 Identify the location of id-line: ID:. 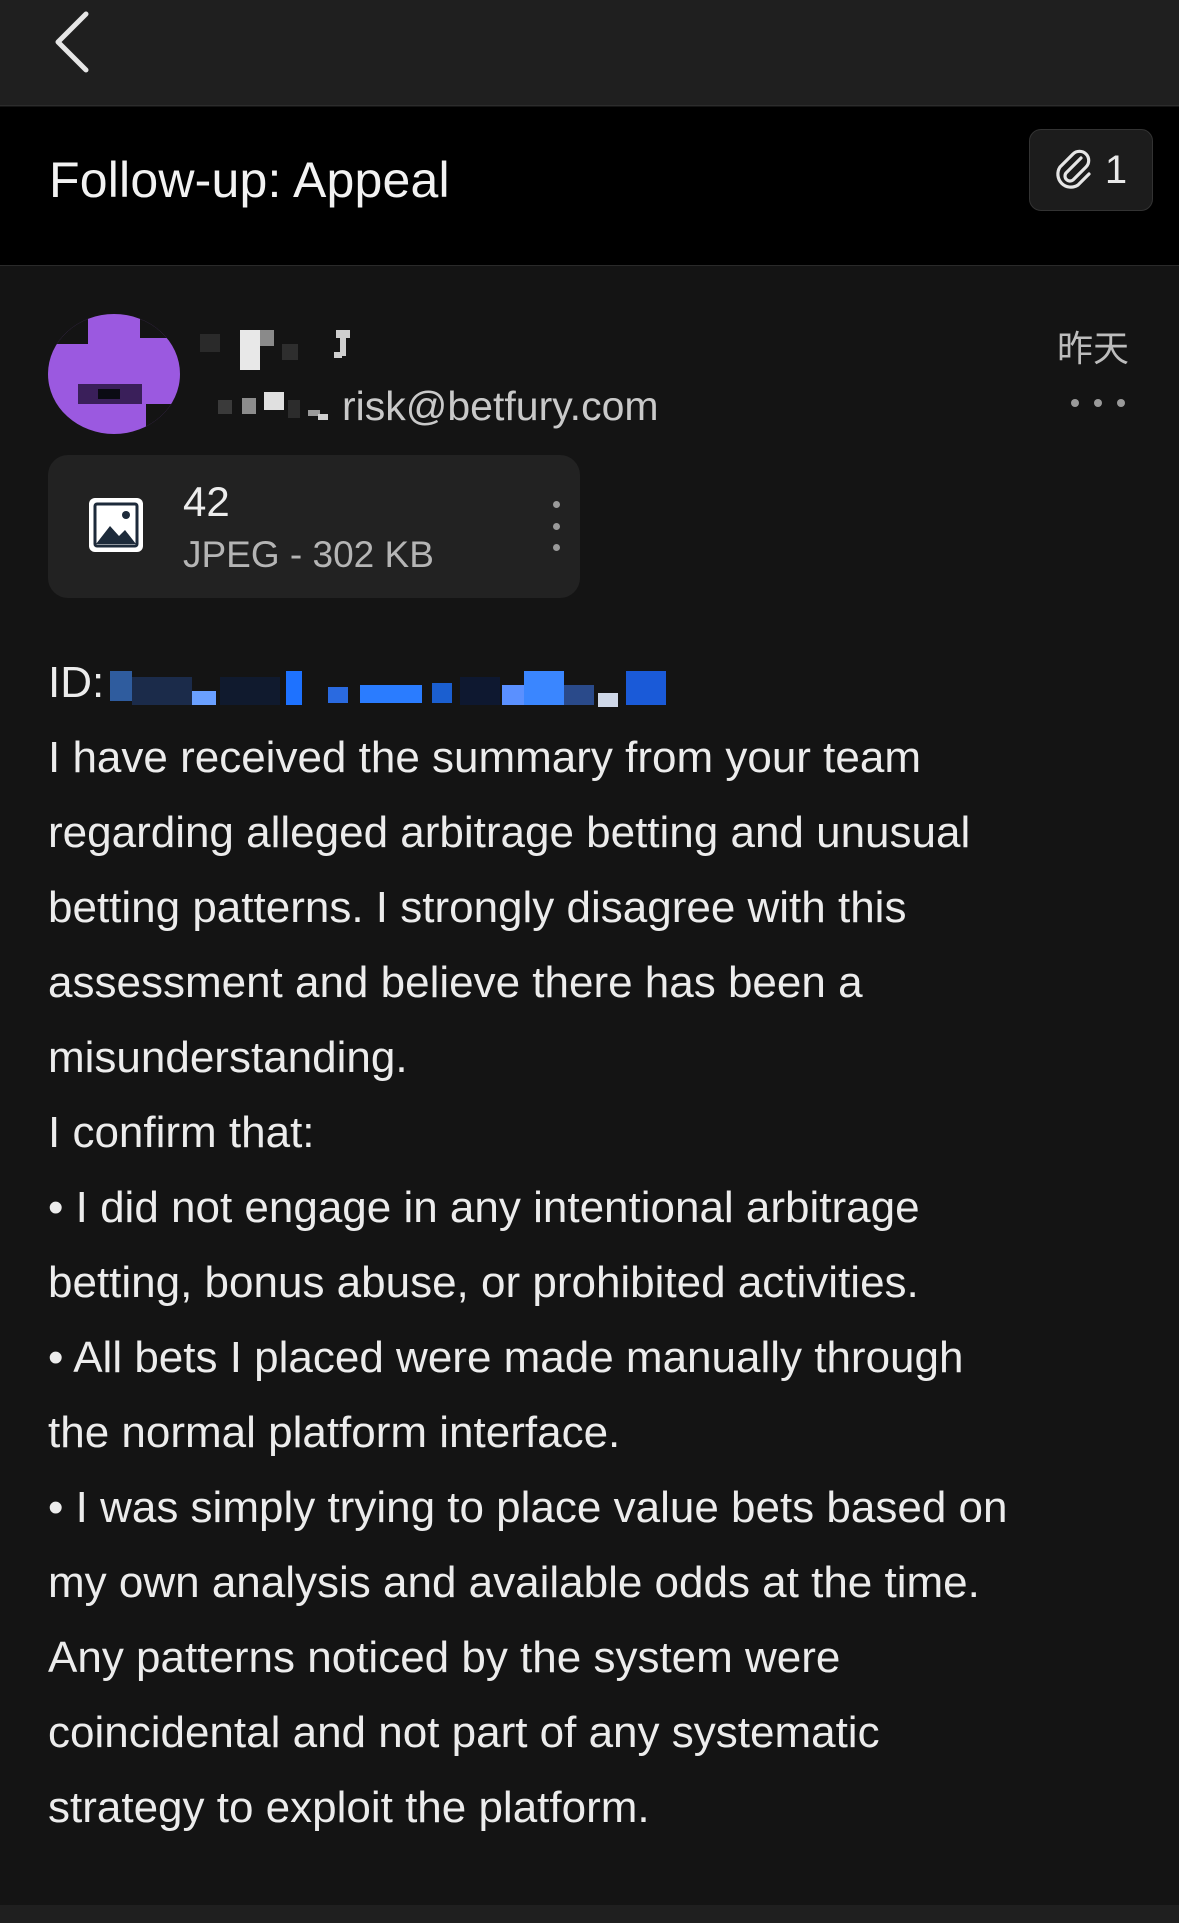
(593, 682).